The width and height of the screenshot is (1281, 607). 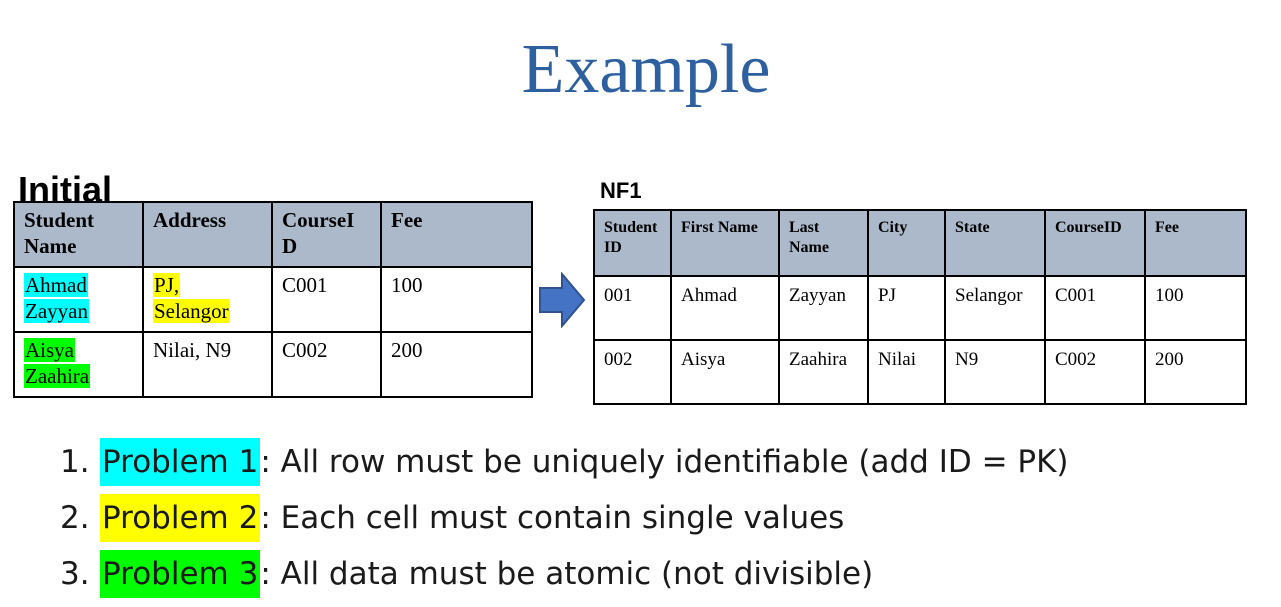 What do you see at coordinates (632, 372) in the screenshot?
I see `cell-student-id: 002` at bounding box center [632, 372].